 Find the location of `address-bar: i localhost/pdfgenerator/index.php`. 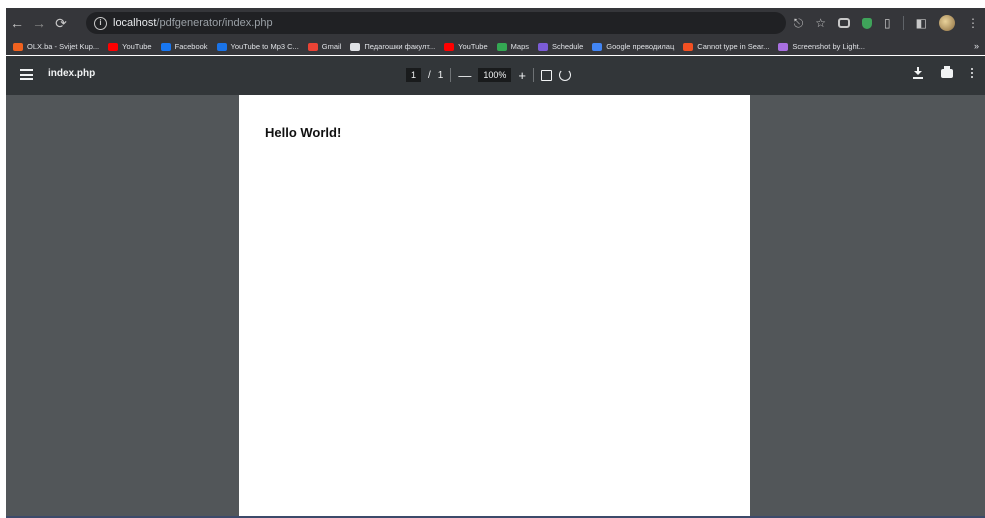

address-bar: i localhost/pdfgenerator/index.php is located at coordinates (436, 23).